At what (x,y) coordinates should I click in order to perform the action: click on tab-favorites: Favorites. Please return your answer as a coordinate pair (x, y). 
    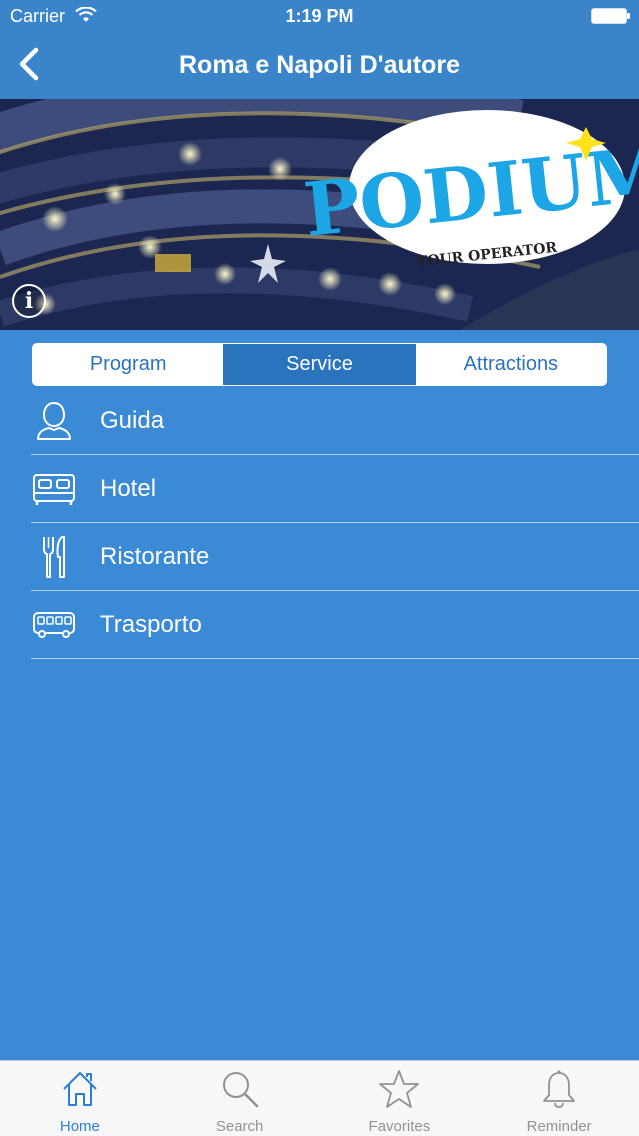
    Looking at the image, I should click on (400, 1098).